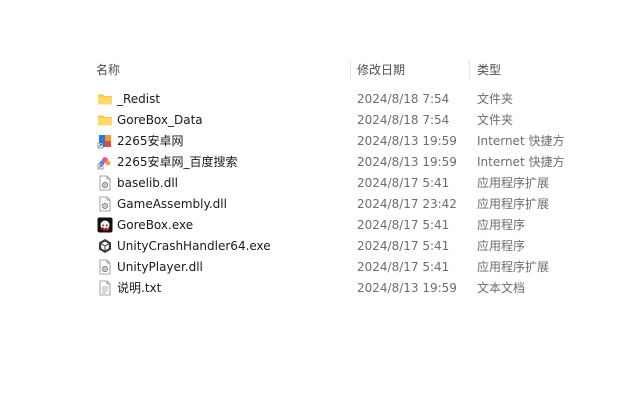 This screenshot has width=640, height=400. Describe the element at coordinates (160, 267) in the screenshot. I see `file-name: UnityPlayer.dll` at that location.